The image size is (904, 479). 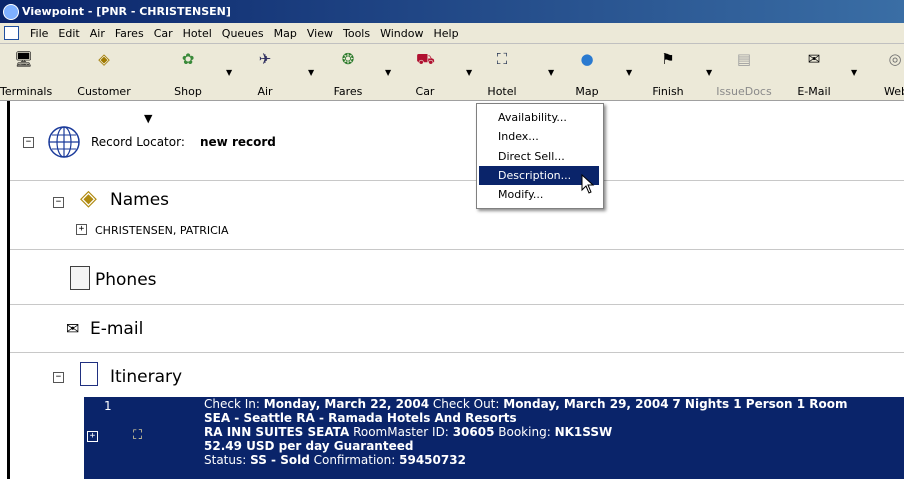 I want to click on menu-queues: Queues, so click(x=243, y=33).